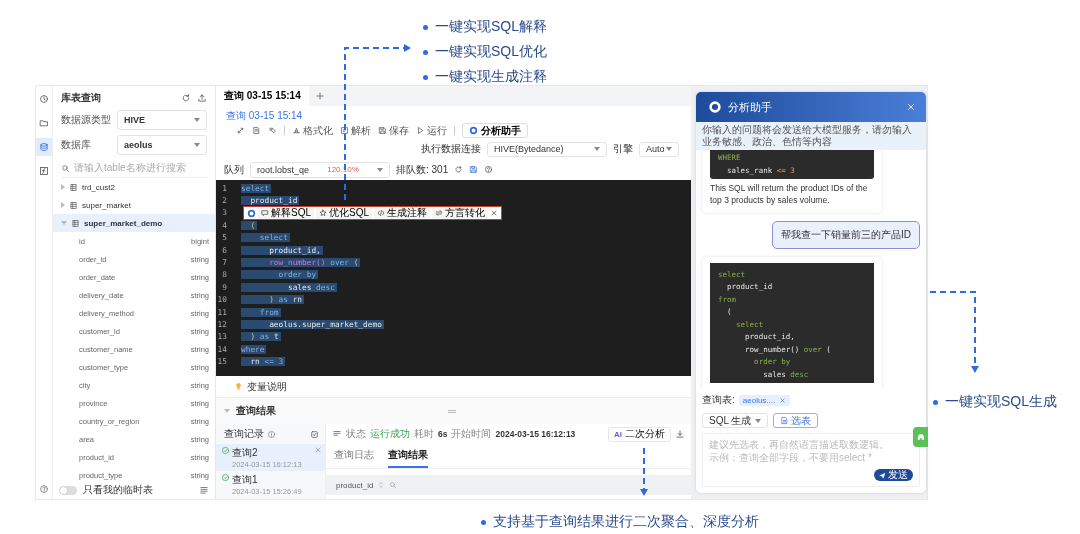 This screenshot has height=534, width=1080. What do you see at coordinates (381, 213) in the screenshot?
I see `code-icon` at bounding box center [381, 213].